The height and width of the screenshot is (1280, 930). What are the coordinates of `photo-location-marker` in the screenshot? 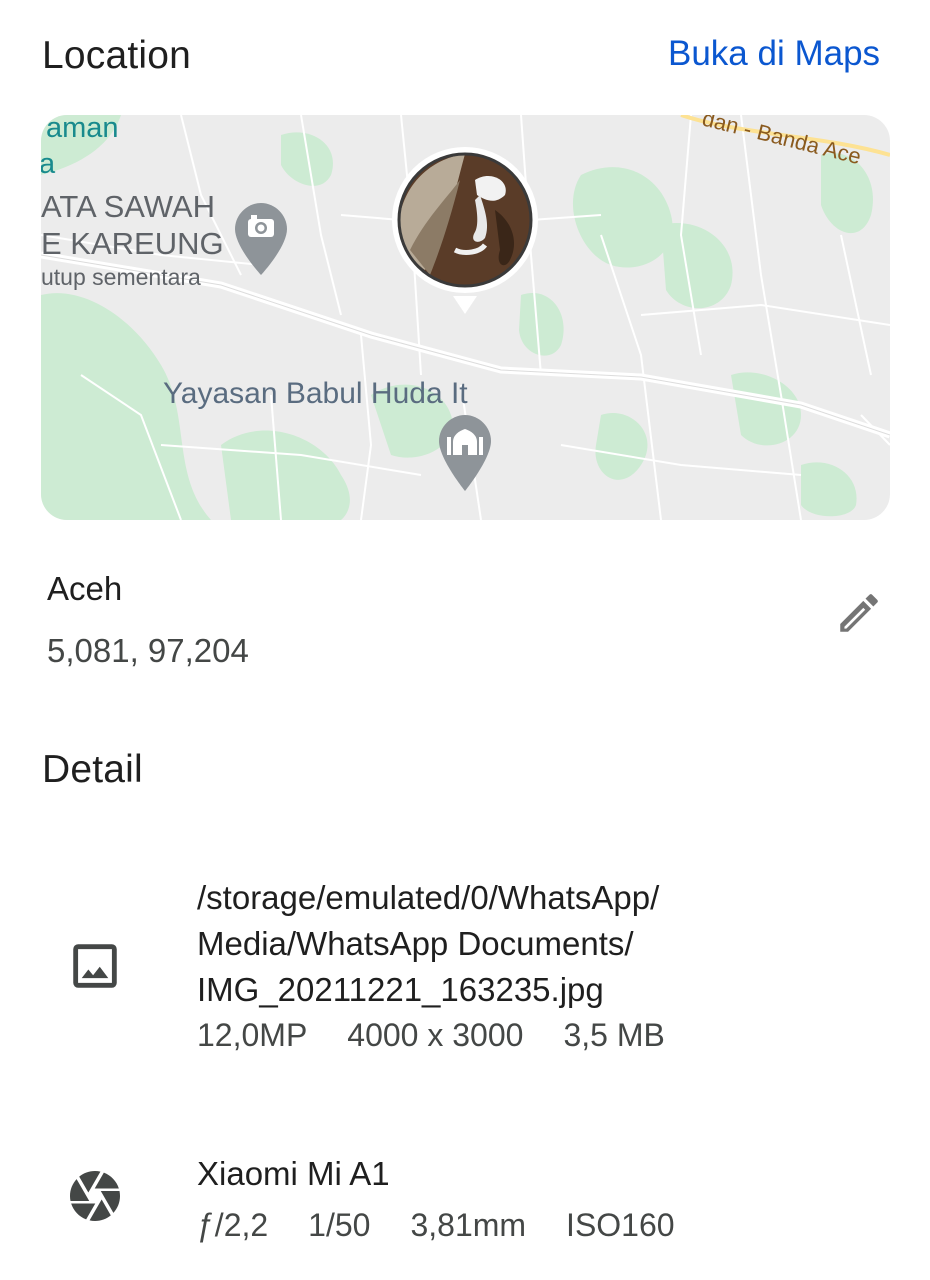 It's located at (465, 230).